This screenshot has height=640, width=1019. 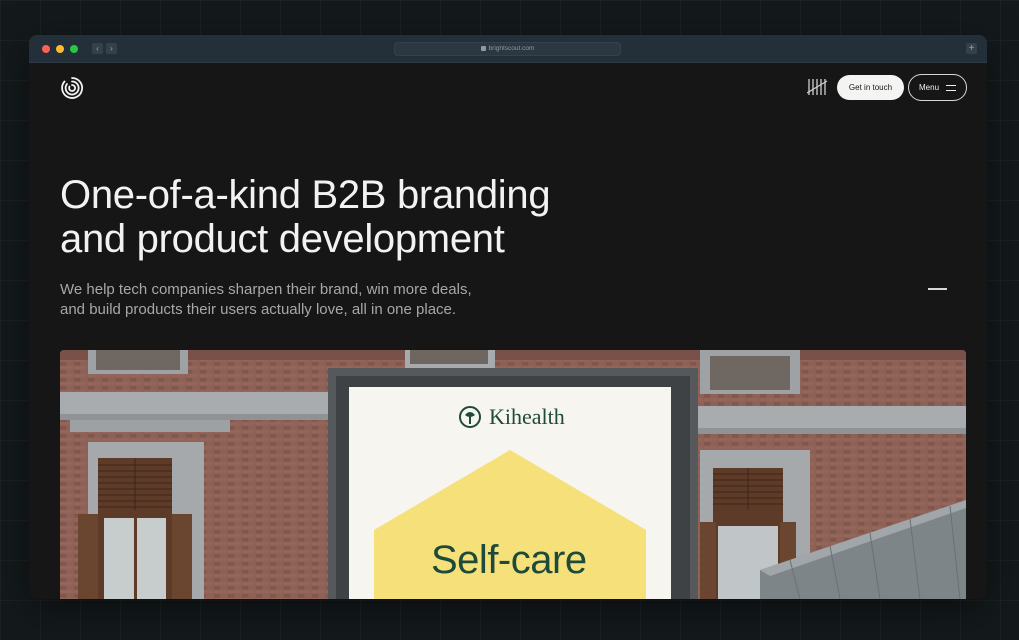 What do you see at coordinates (74, 49) in the screenshot?
I see `maximize-window-button` at bounding box center [74, 49].